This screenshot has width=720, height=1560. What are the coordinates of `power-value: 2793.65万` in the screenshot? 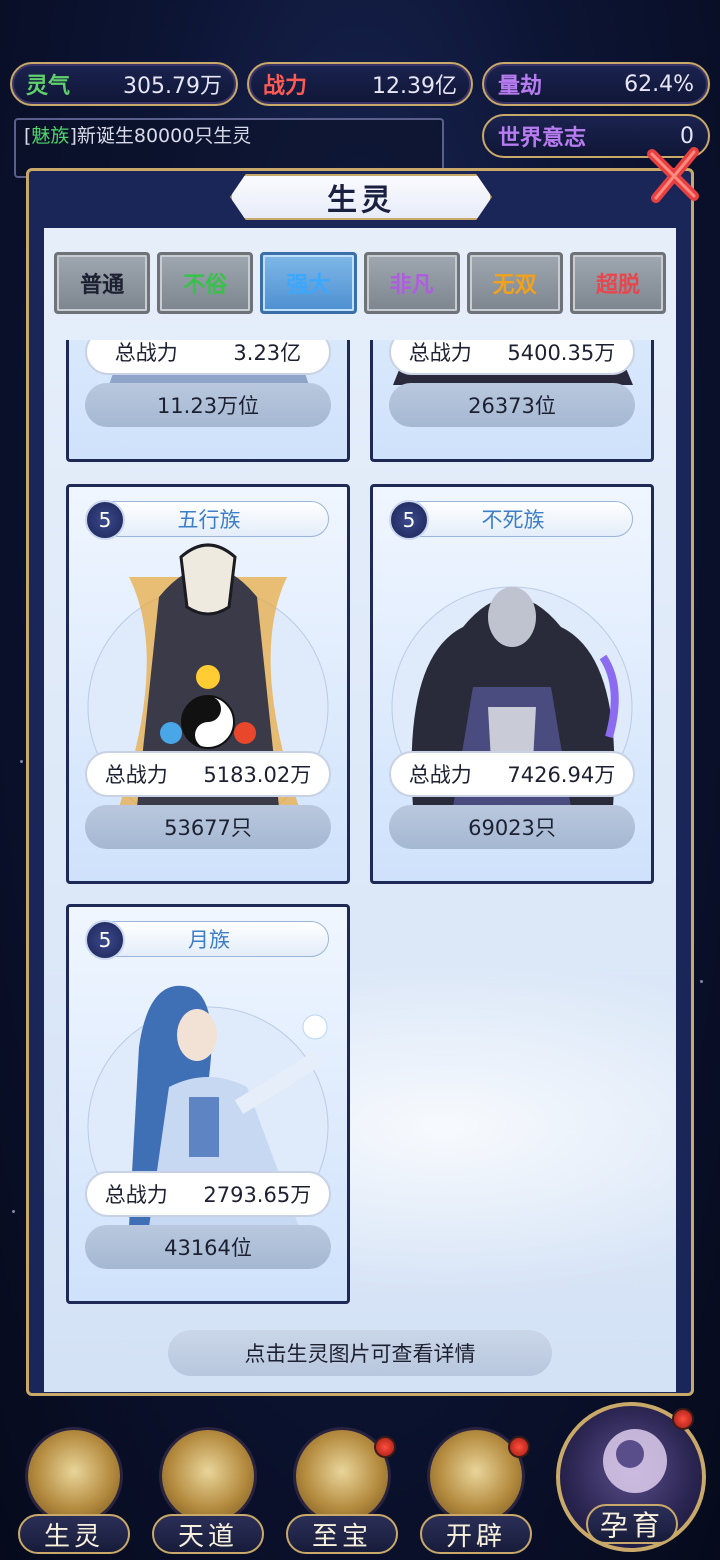 It's located at (257, 1195).